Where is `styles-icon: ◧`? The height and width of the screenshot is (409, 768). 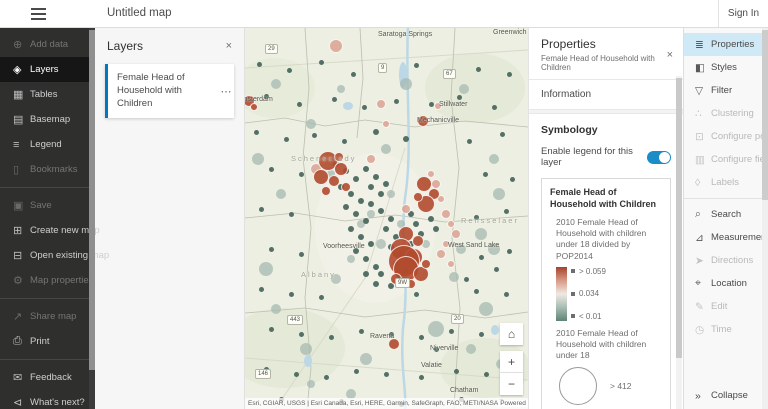
styles-icon: ◧ is located at coordinates (700, 67).